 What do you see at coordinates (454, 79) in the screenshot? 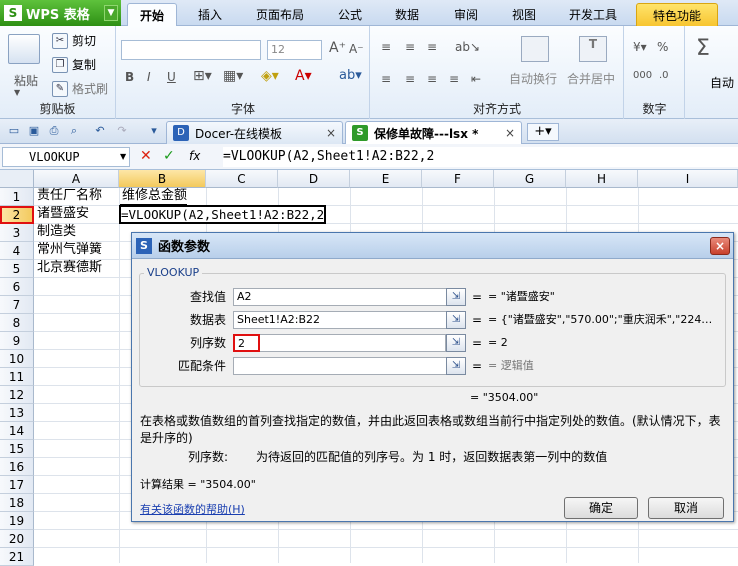
I see `justify-icon: ≡` at bounding box center [454, 79].